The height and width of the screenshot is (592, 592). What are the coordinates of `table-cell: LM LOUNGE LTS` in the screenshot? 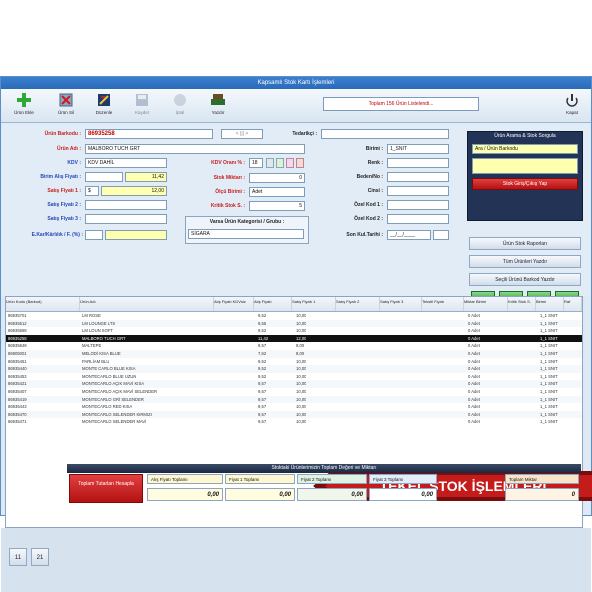 It's located at (99, 323).